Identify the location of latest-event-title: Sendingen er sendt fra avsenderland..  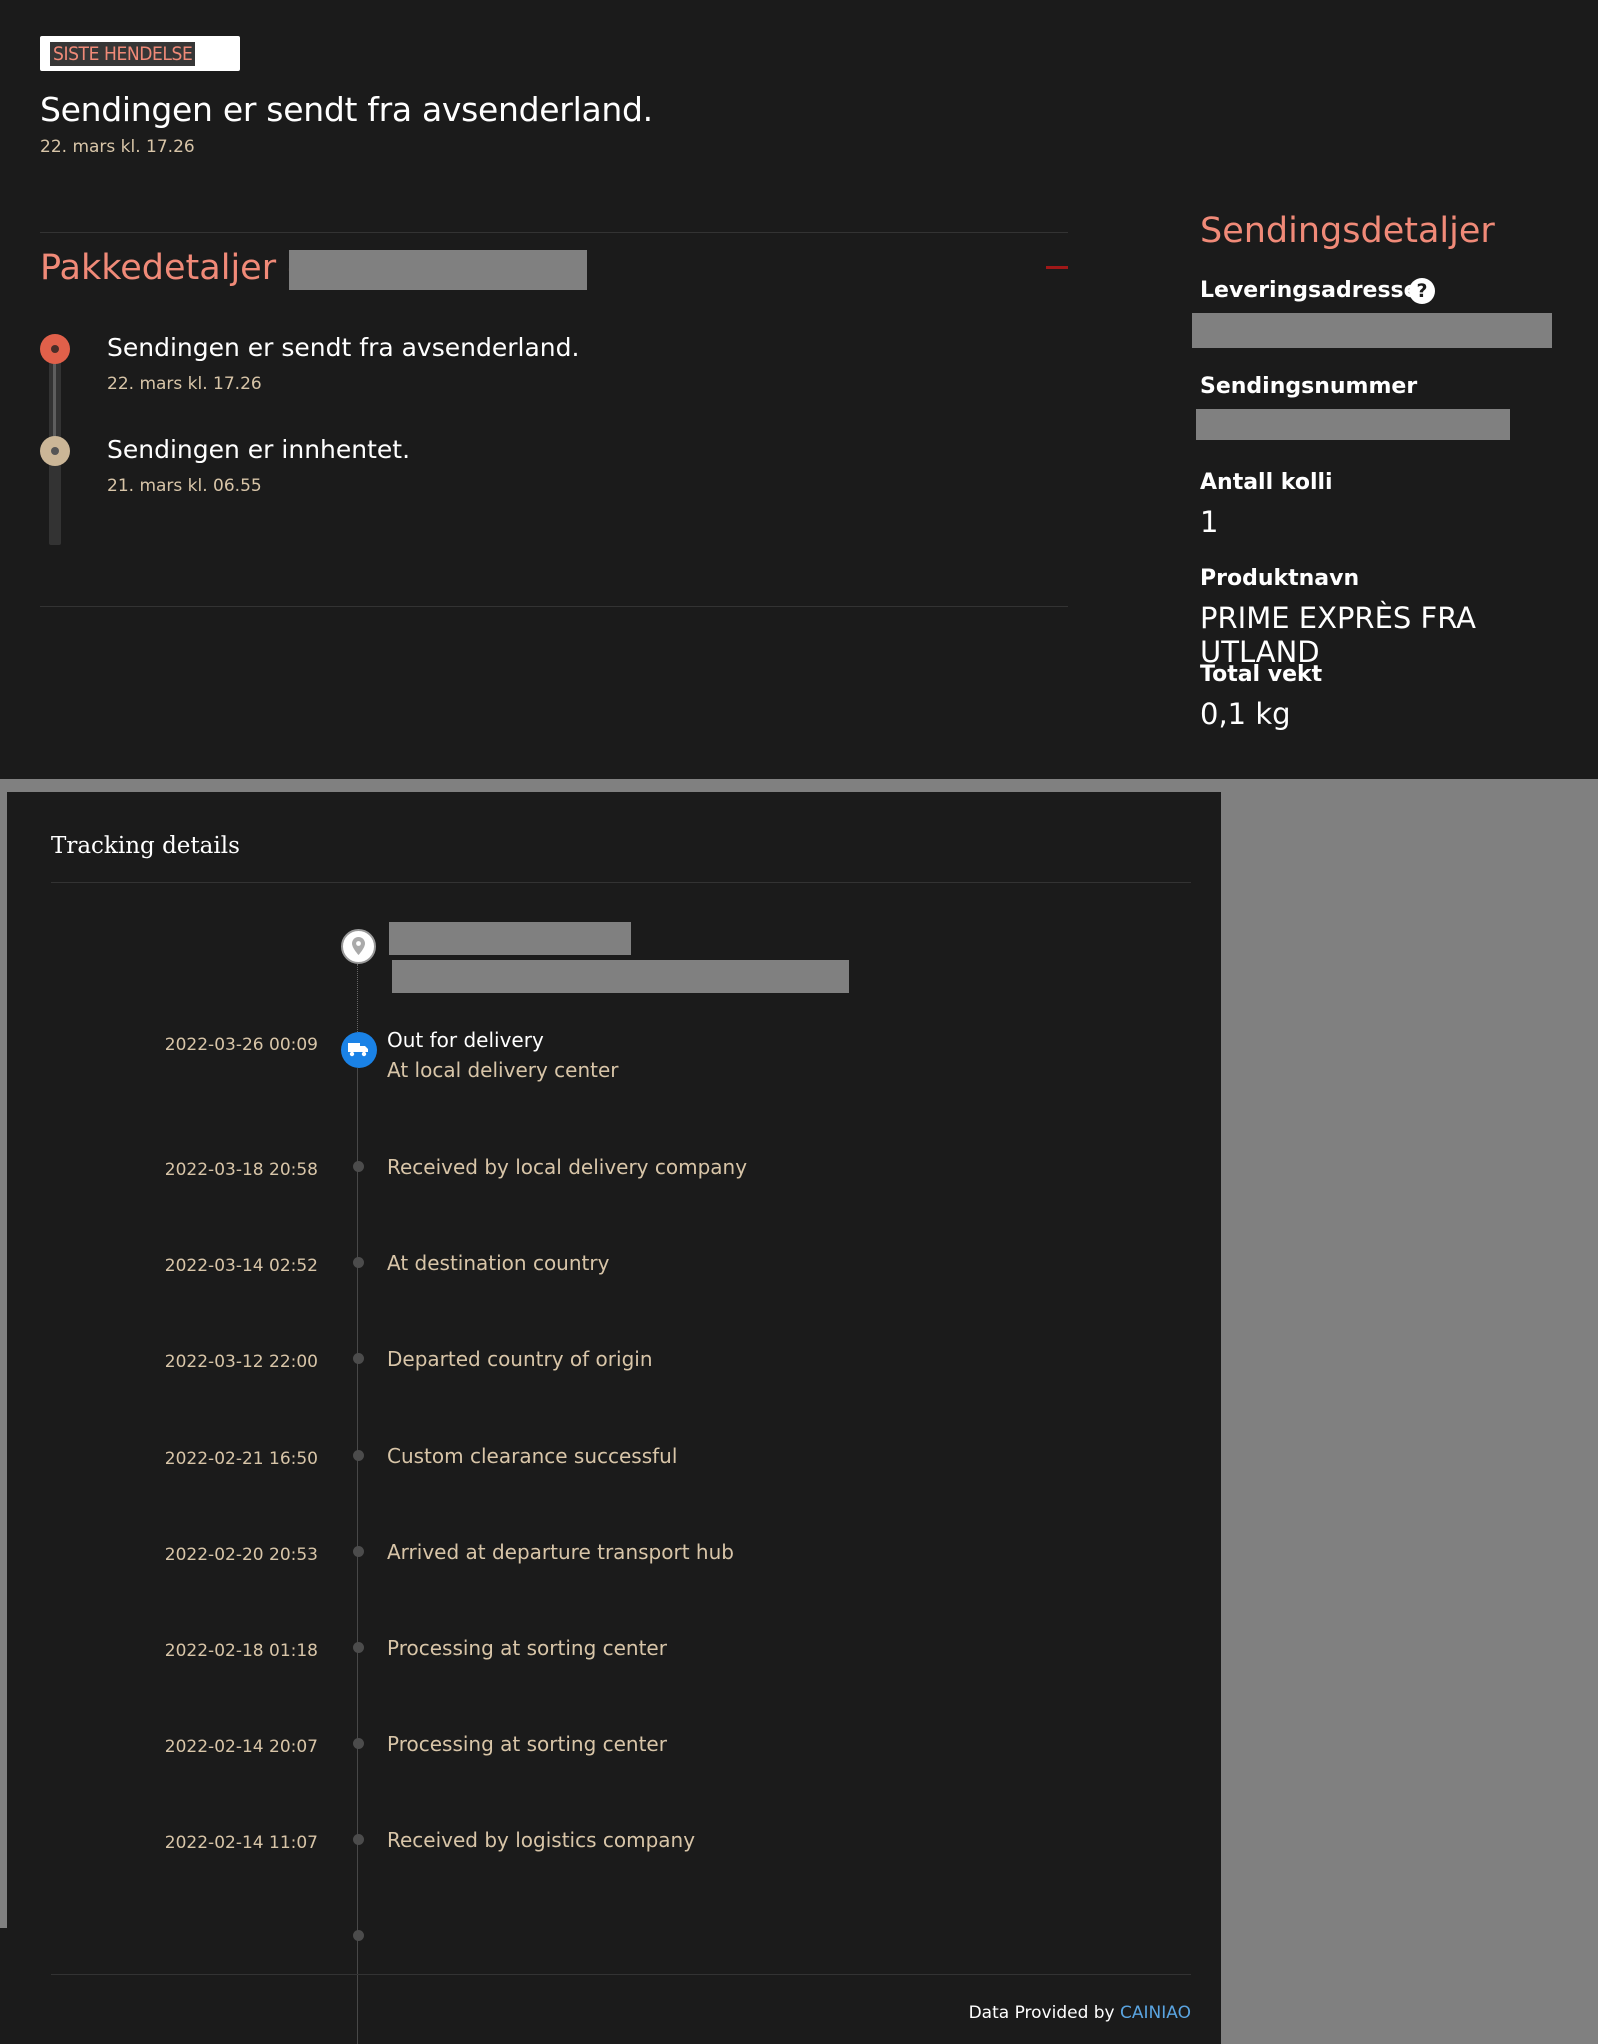
(346, 109).